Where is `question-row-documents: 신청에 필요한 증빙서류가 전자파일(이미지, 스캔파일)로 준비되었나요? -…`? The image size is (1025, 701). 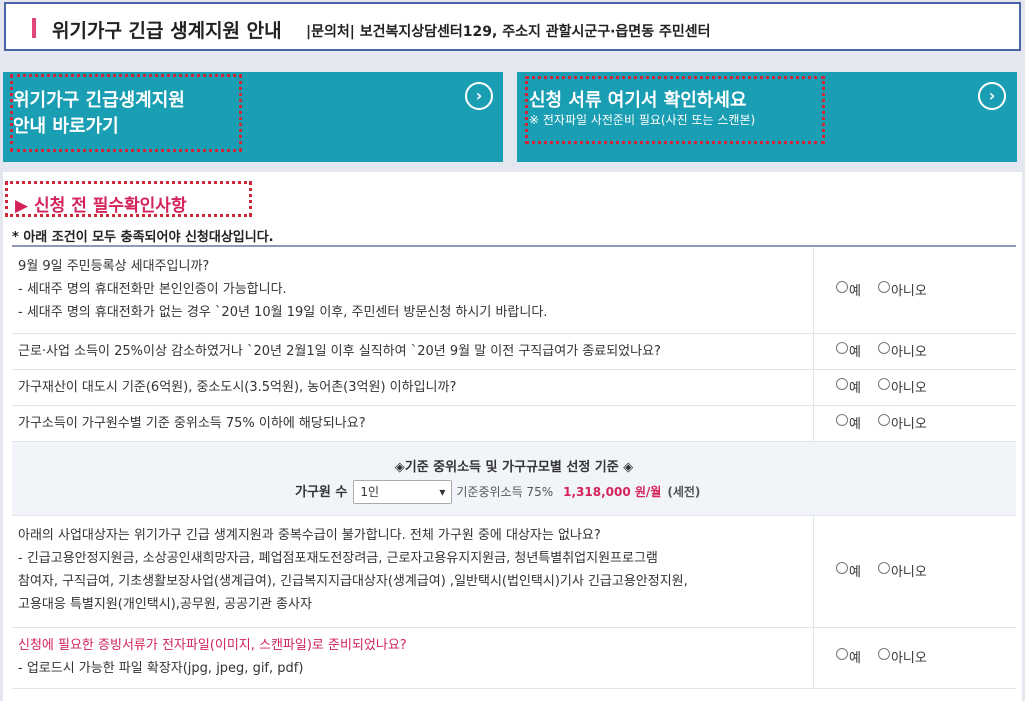
question-row-documents: 신청에 필요한 증빙서류가 전자파일(이미지, 스캔파일)로 준비되었나요? -… is located at coordinates (514, 658).